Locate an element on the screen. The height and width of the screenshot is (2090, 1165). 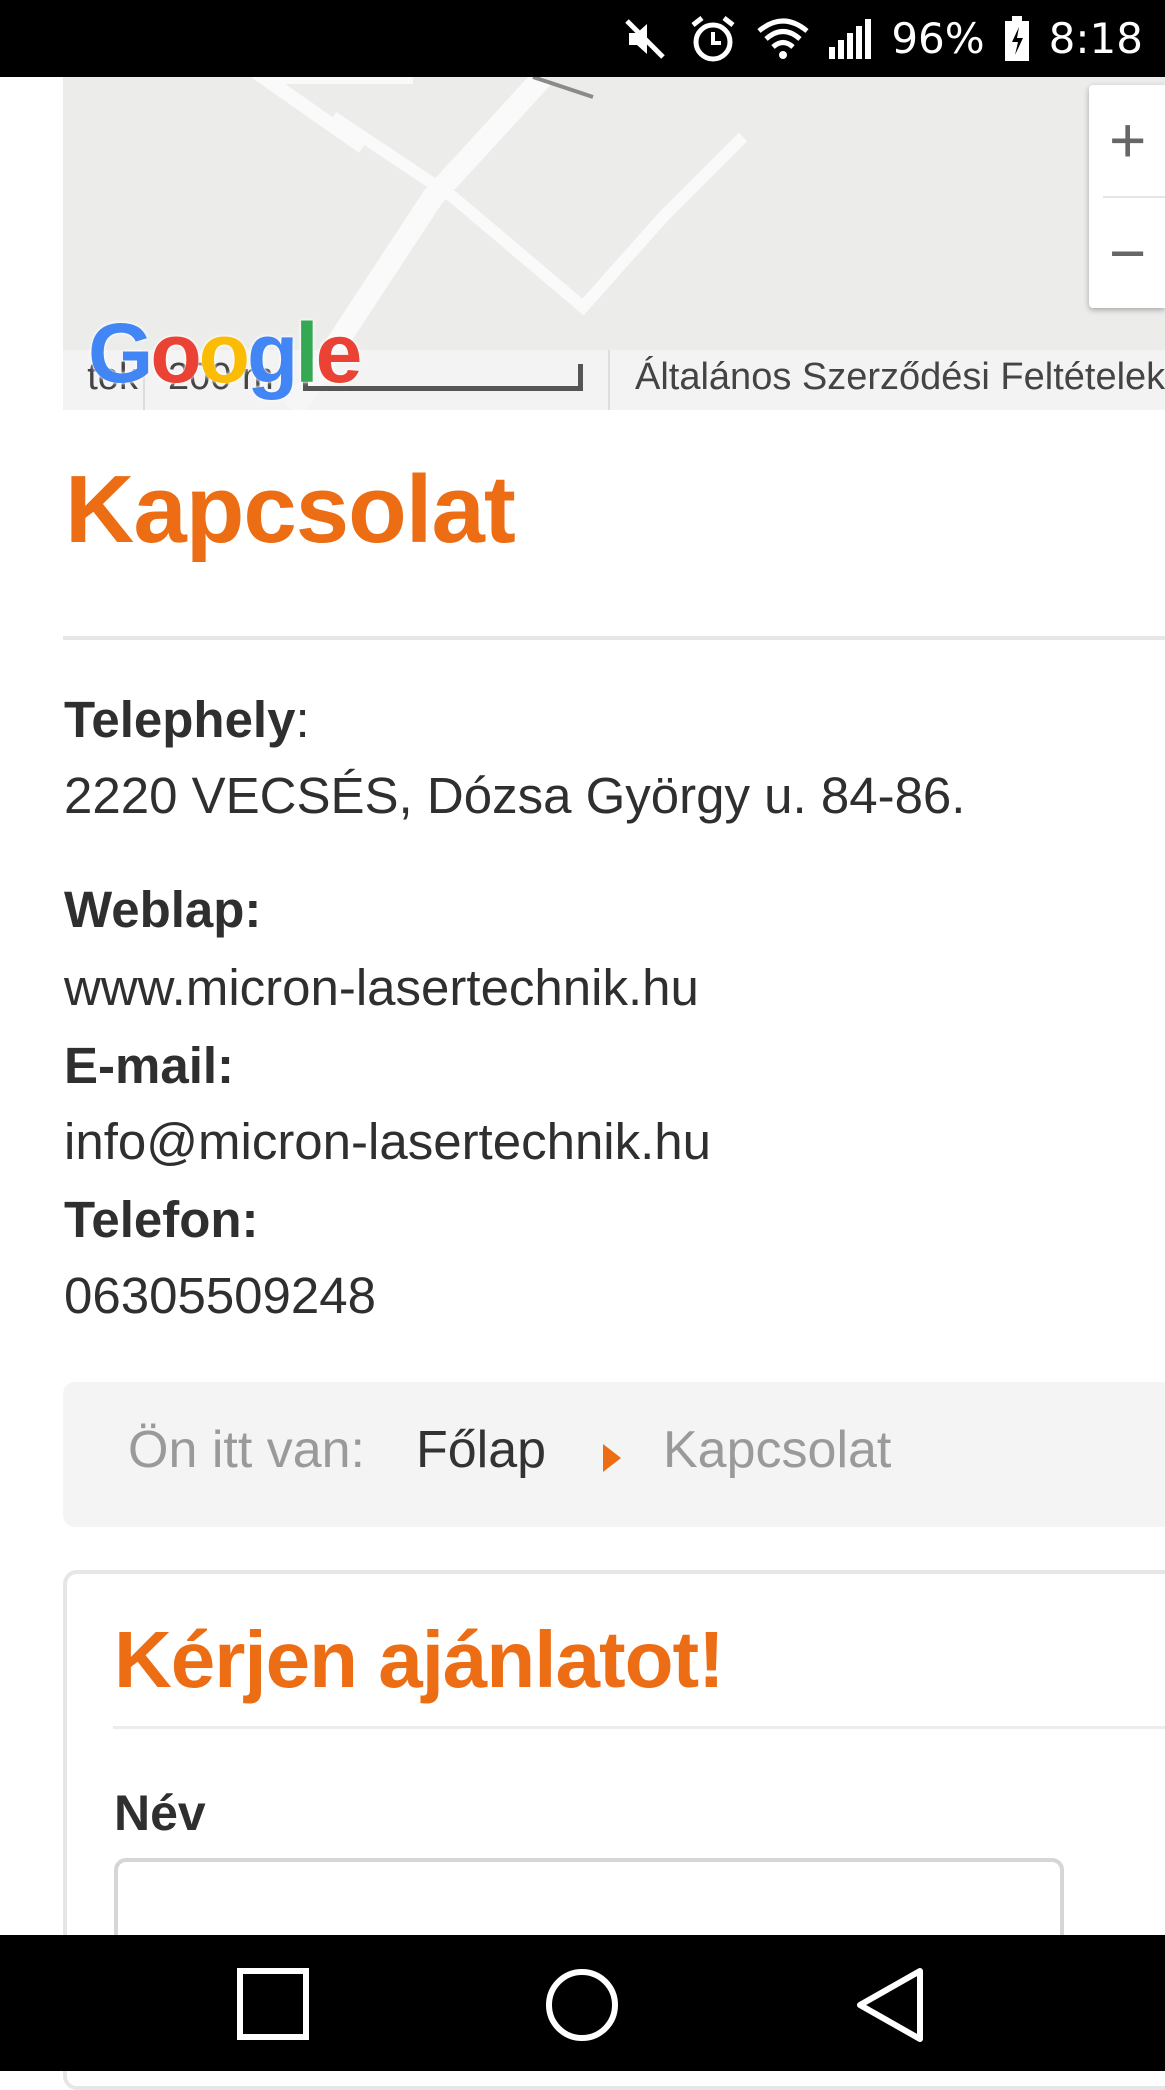
breadcrumb-arrow-icon is located at coordinates (612, 1458).